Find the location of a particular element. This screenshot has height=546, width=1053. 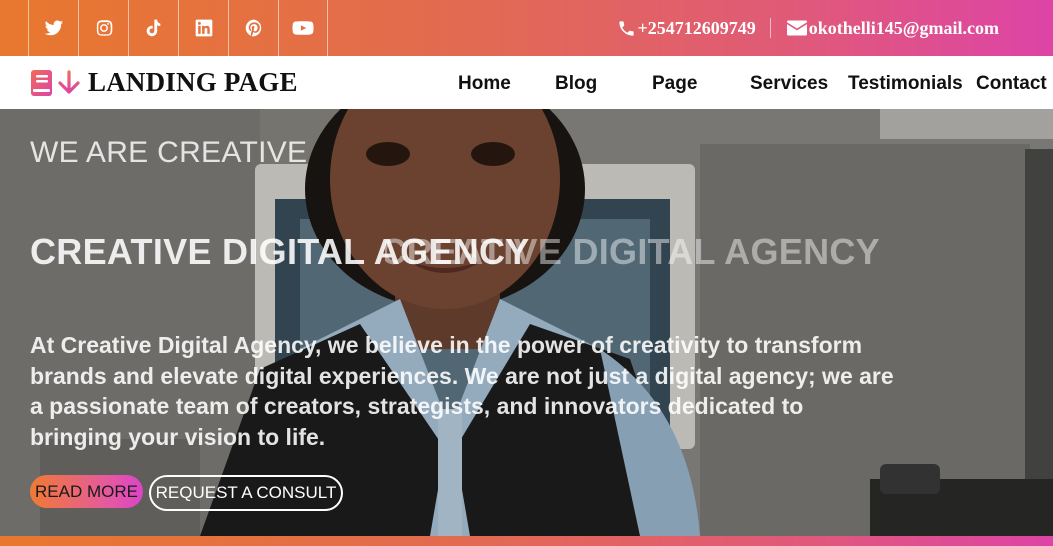

nav-link-services: Services is located at coordinates (789, 82).